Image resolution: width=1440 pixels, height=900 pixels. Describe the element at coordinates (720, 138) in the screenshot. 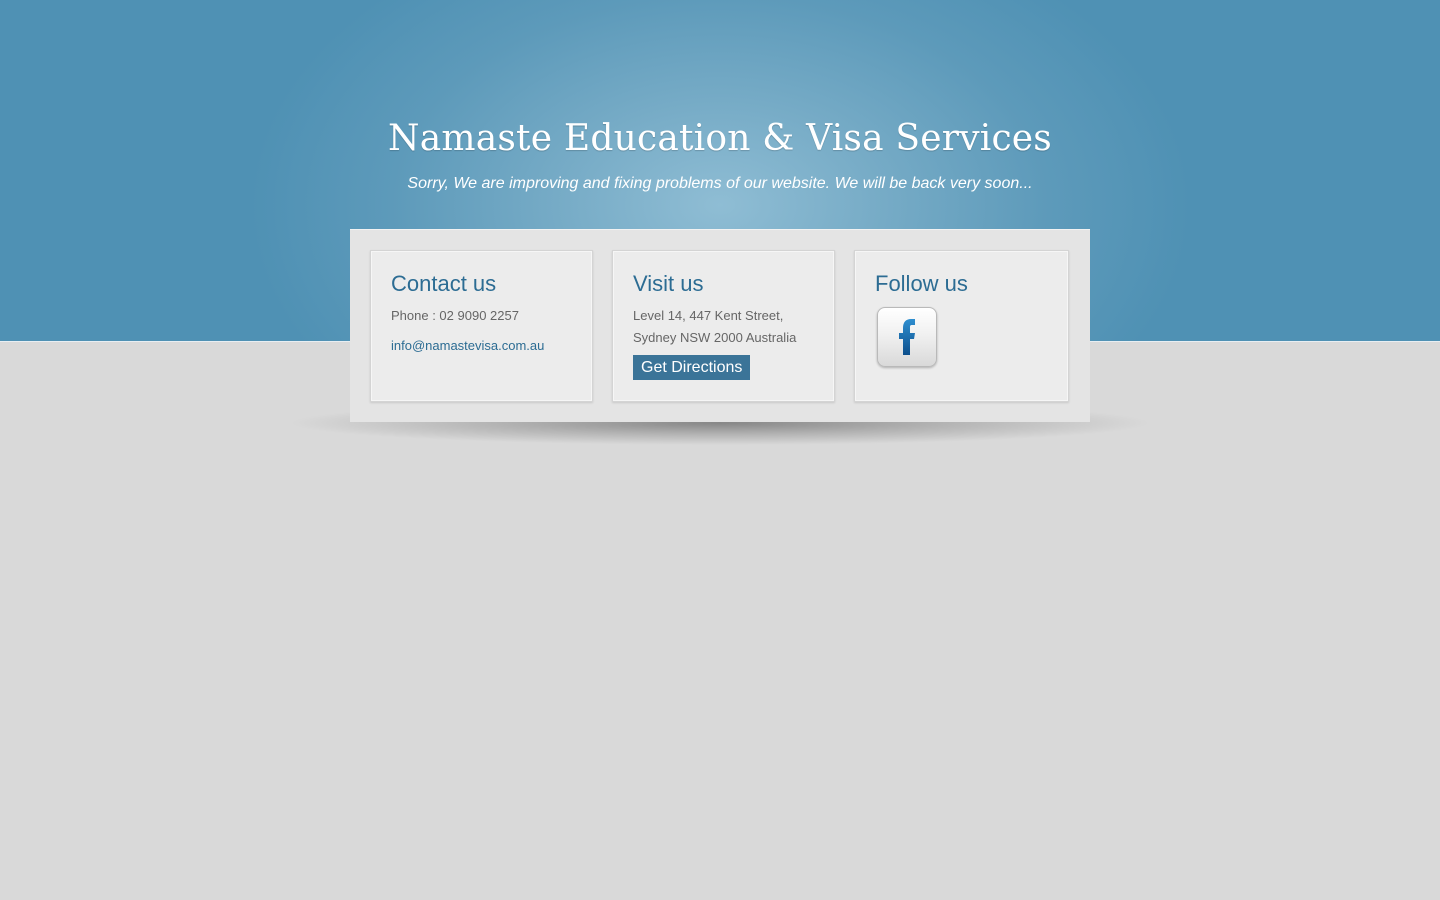

I see `site-title: Namaste Education & Visa Services` at that location.